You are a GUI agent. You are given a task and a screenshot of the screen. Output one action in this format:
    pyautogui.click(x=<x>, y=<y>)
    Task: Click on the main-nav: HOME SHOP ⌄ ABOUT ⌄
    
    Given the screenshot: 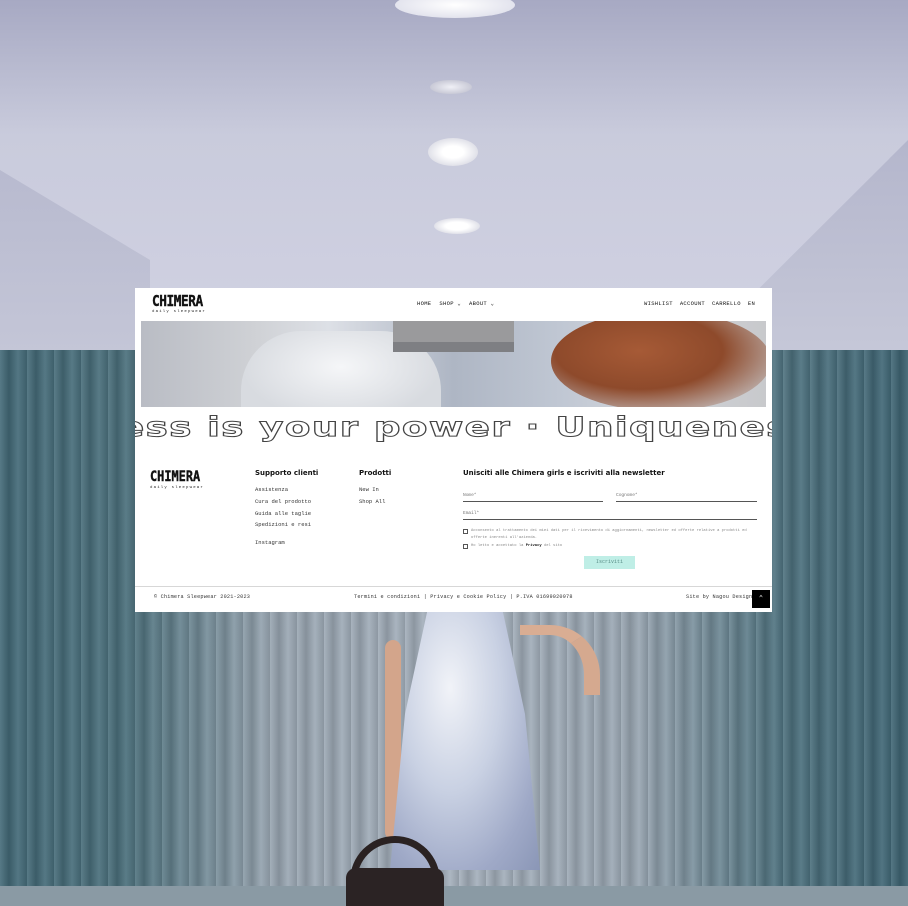 What is the action you would take?
    pyautogui.click(x=455, y=303)
    